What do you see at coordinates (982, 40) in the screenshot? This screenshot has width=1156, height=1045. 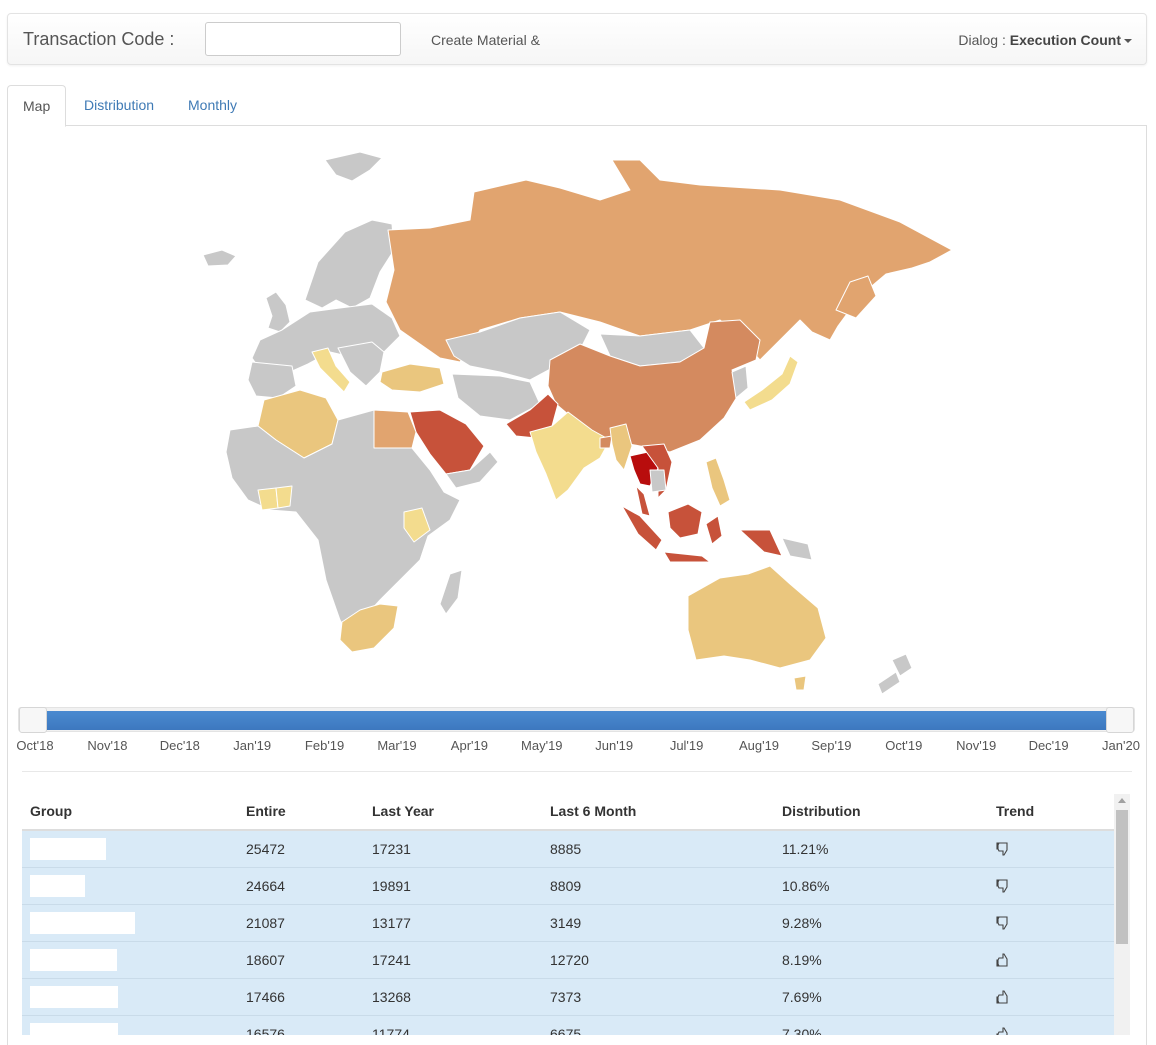 I see `dialog-prefix: Dialog :` at bounding box center [982, 40].